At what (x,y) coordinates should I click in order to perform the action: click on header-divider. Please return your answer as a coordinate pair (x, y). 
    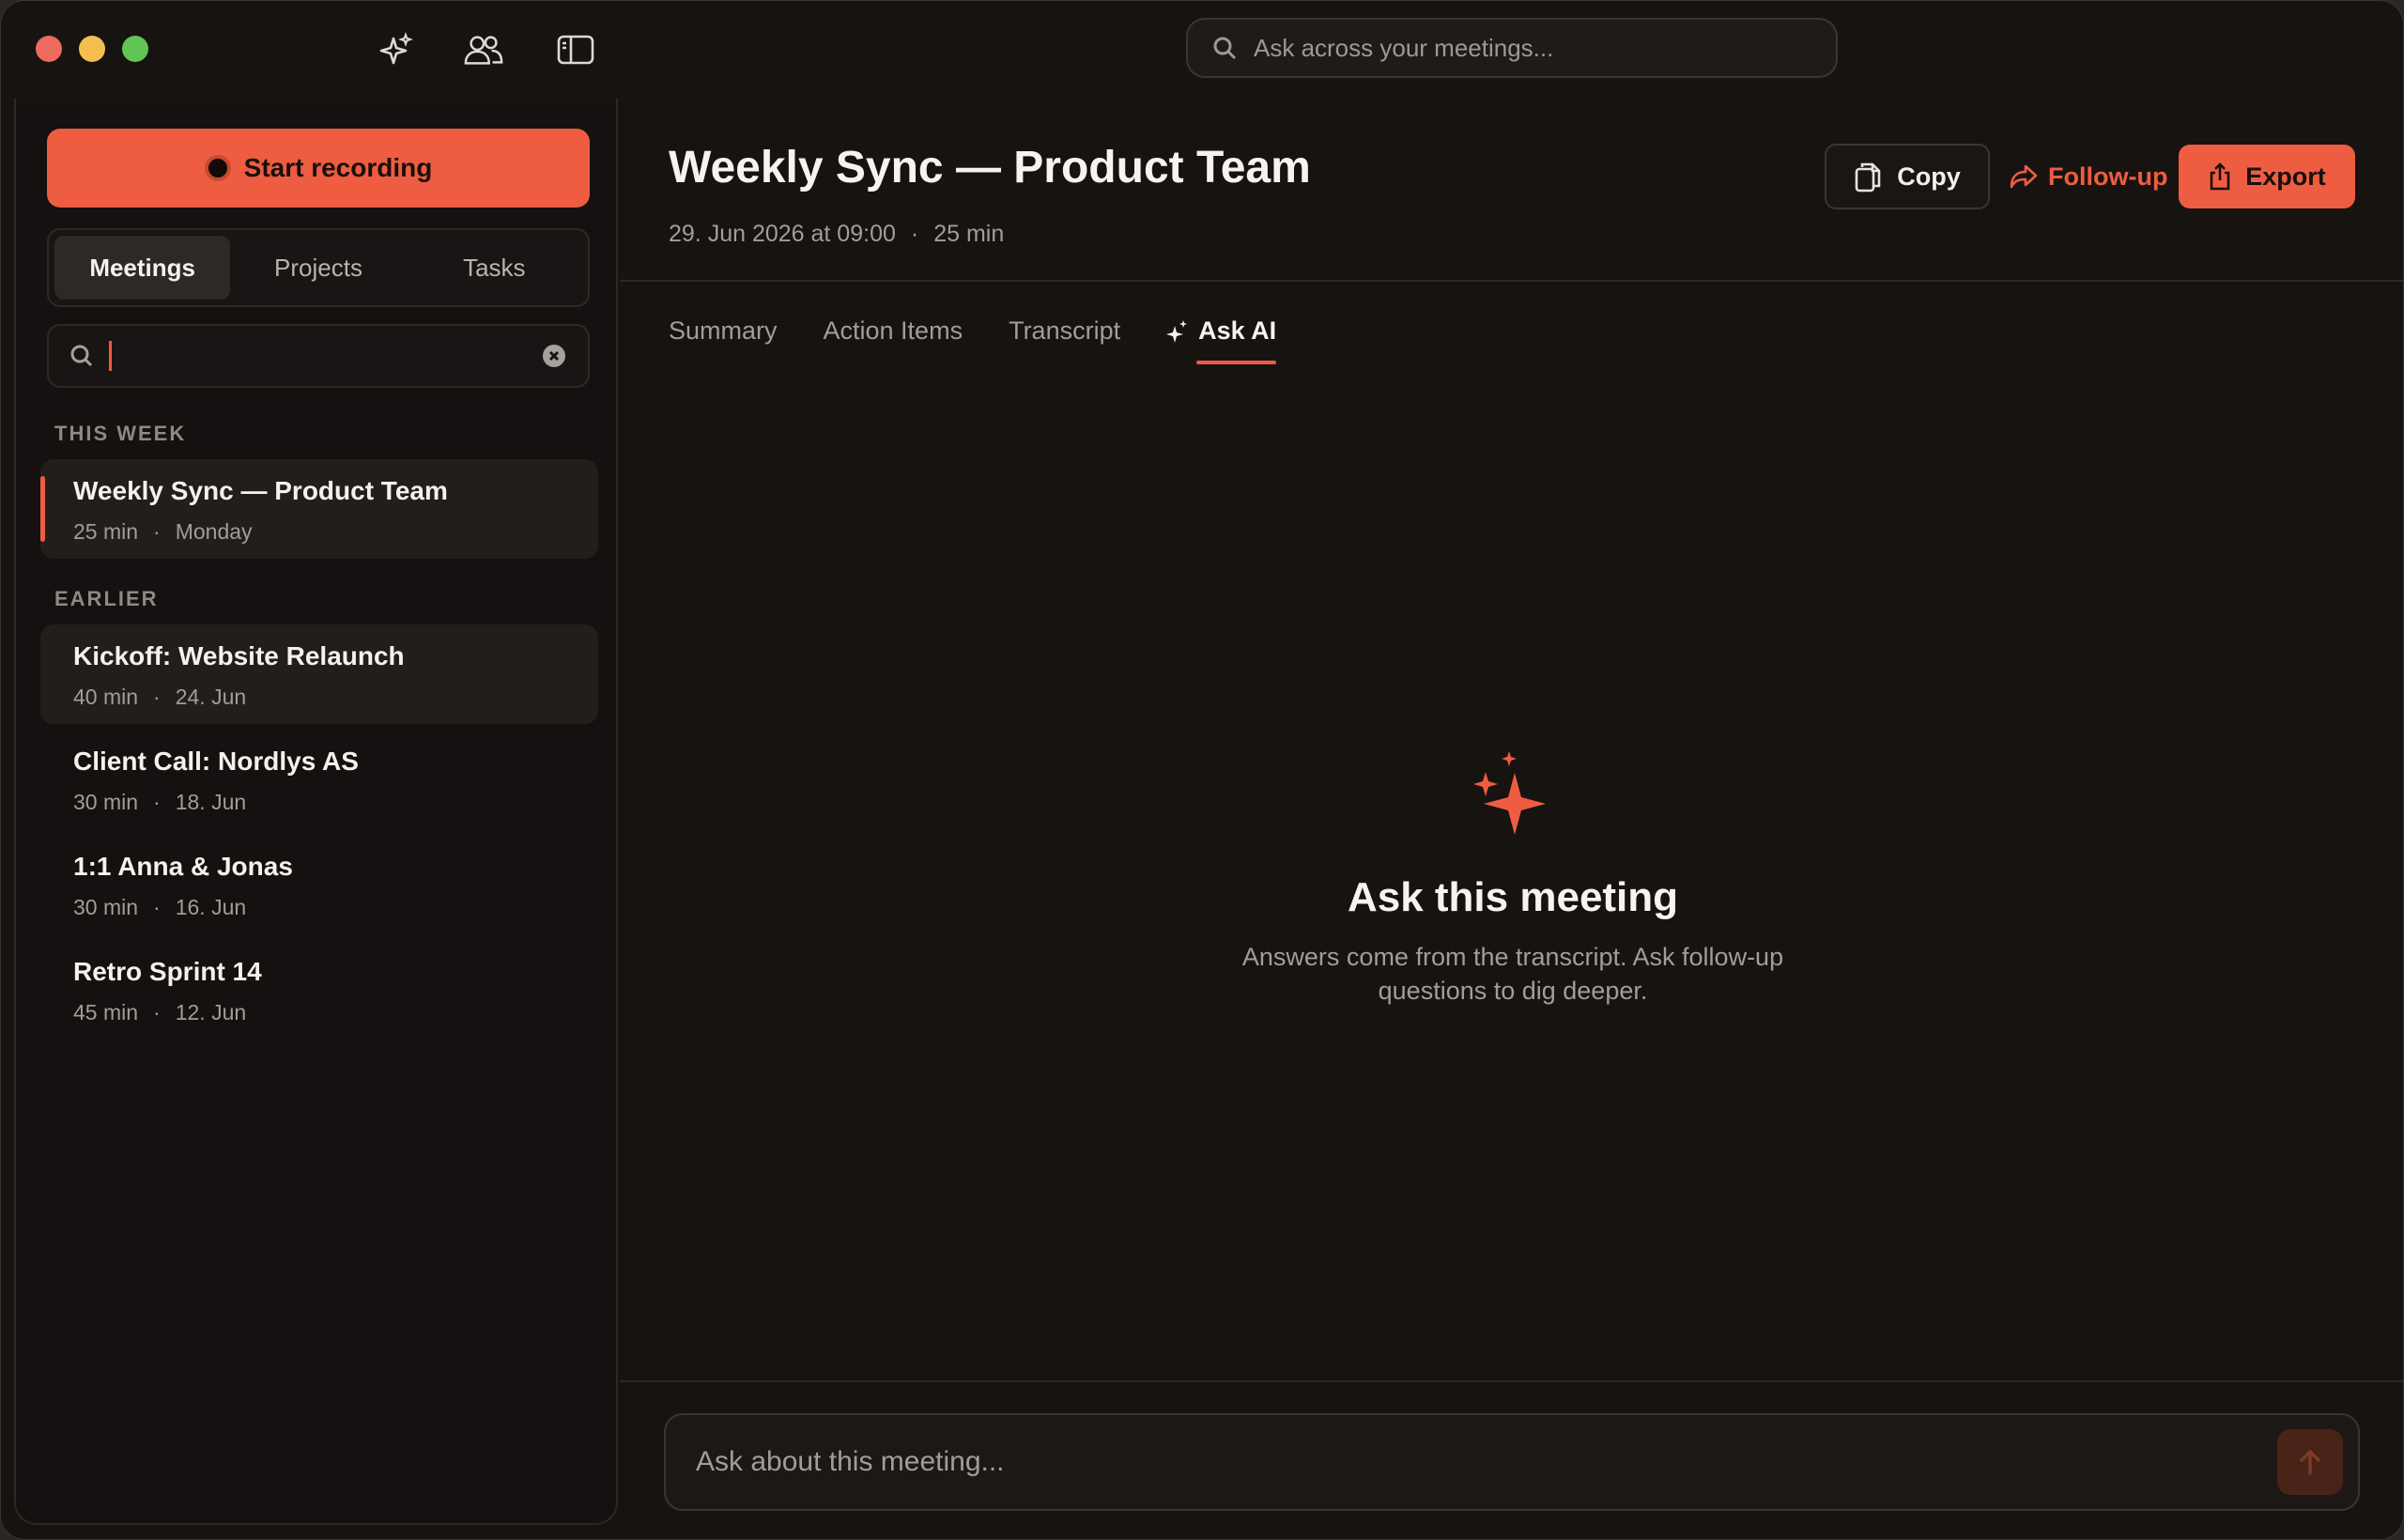
    Looking at the image, I should click on (1511, 281).